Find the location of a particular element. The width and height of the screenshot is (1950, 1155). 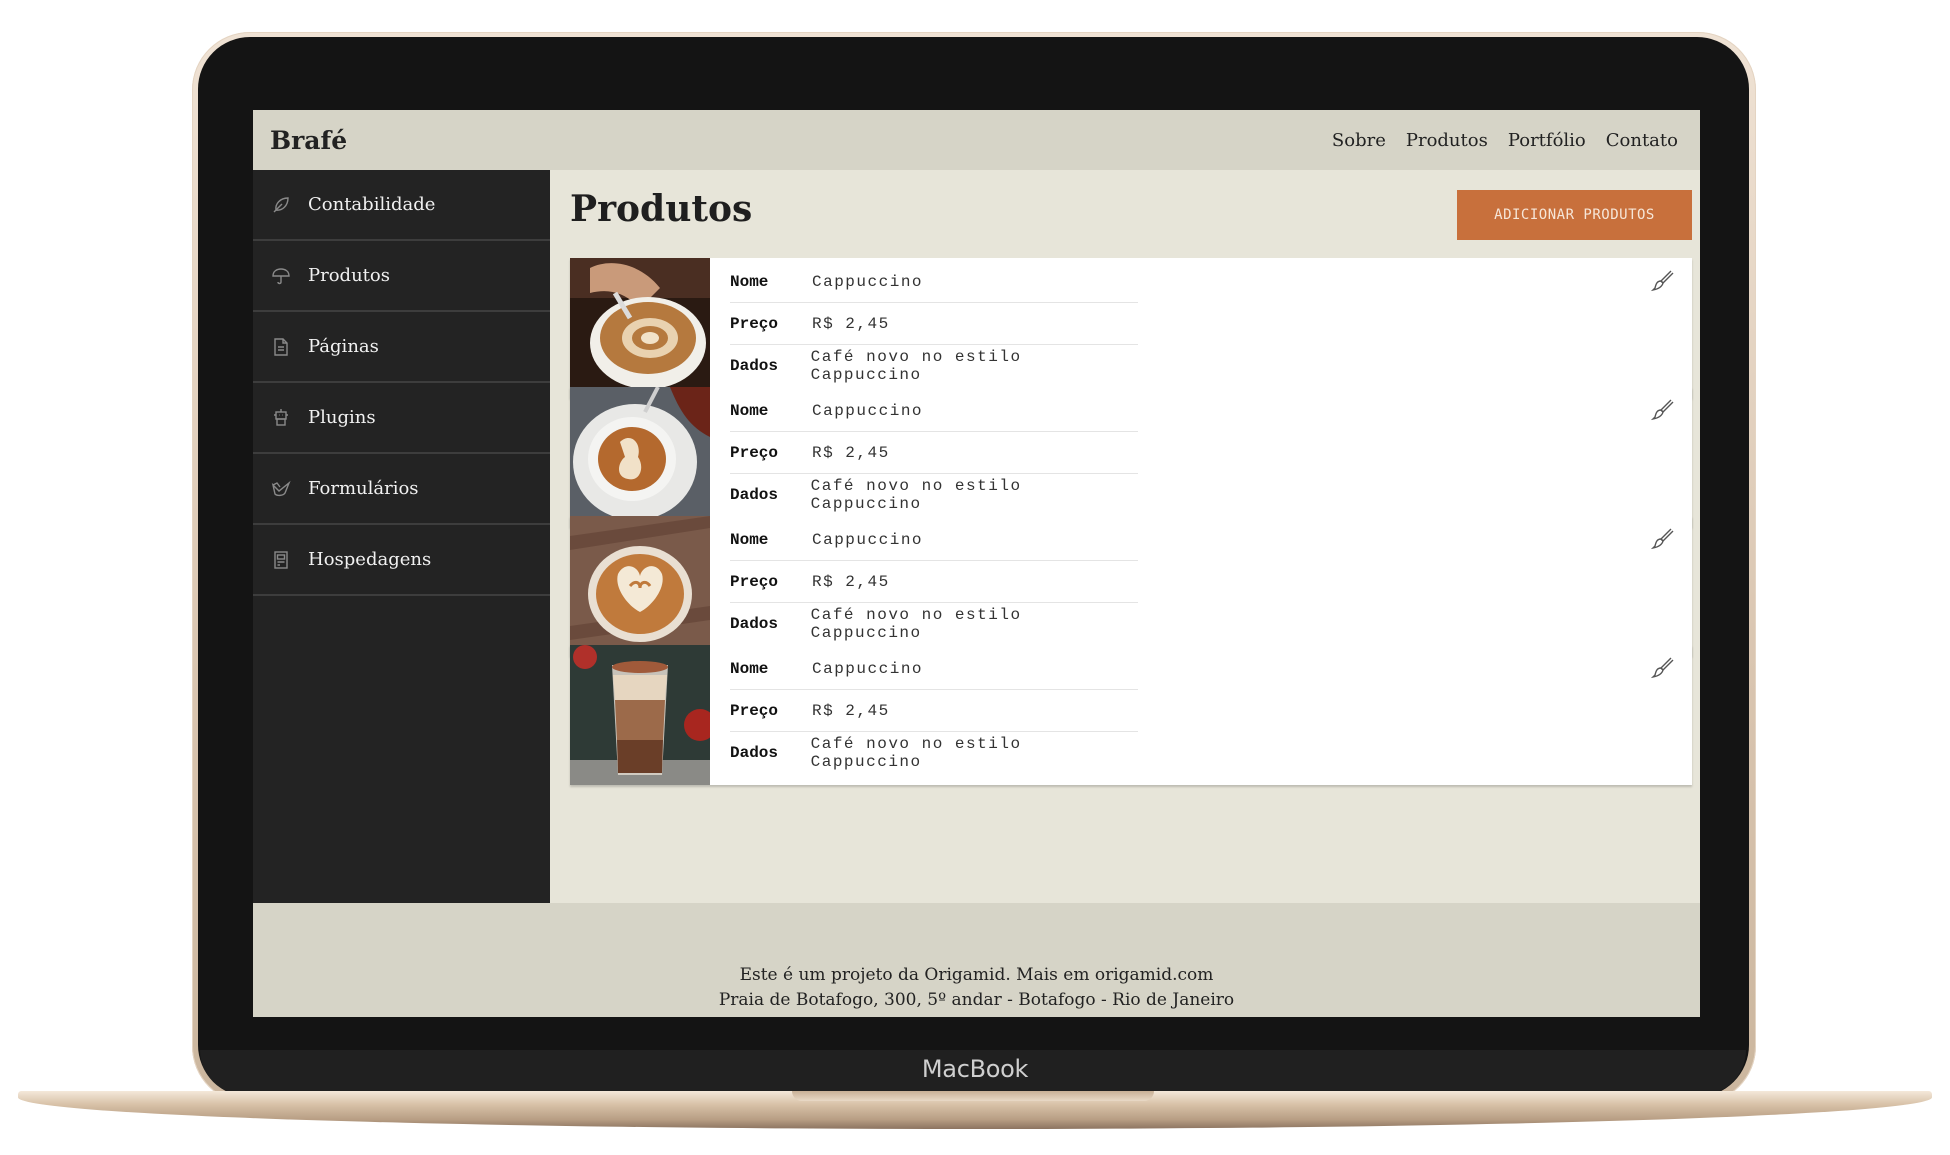

sidebar-item-label: Hospedagens is located at coordinates (370, 559).